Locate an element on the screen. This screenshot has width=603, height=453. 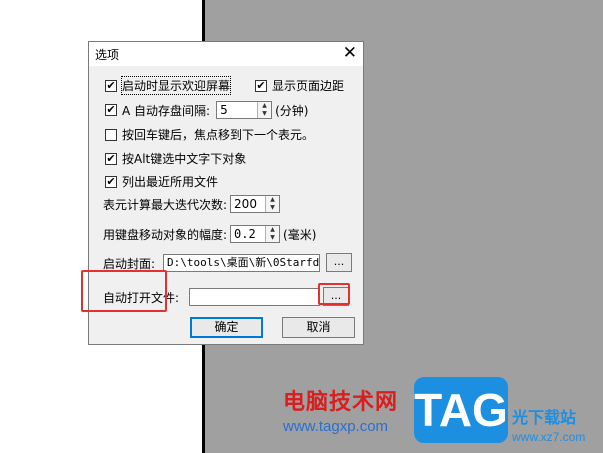
max-iter-value: 200 is located at coordinates (248, 204).